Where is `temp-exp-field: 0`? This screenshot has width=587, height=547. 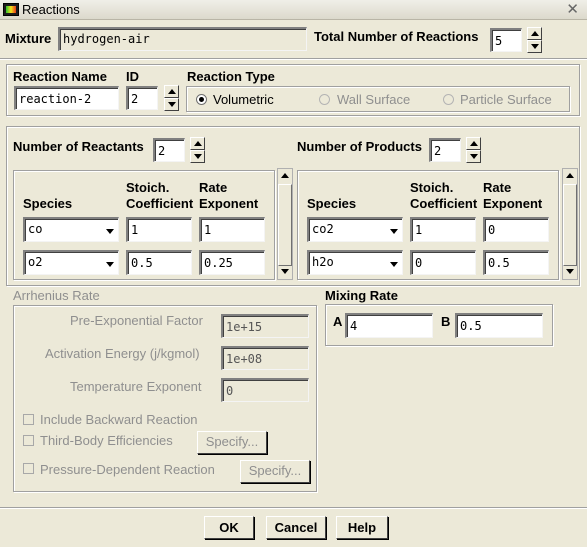
temp-exp-field: 0 is located at coordinates (265, 390).